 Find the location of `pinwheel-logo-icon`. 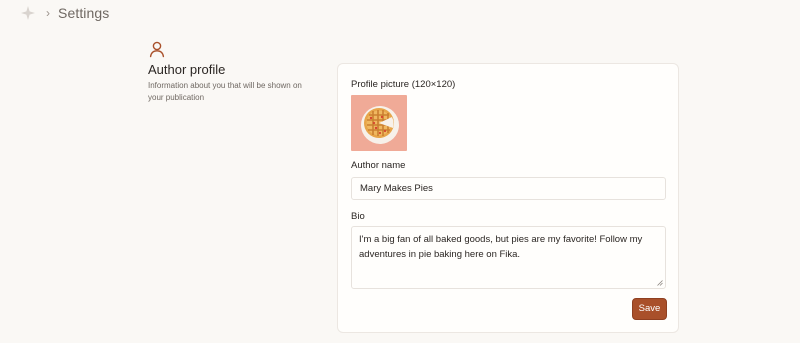

pinwheel-logo-icon is located at coordinates (28, 13).